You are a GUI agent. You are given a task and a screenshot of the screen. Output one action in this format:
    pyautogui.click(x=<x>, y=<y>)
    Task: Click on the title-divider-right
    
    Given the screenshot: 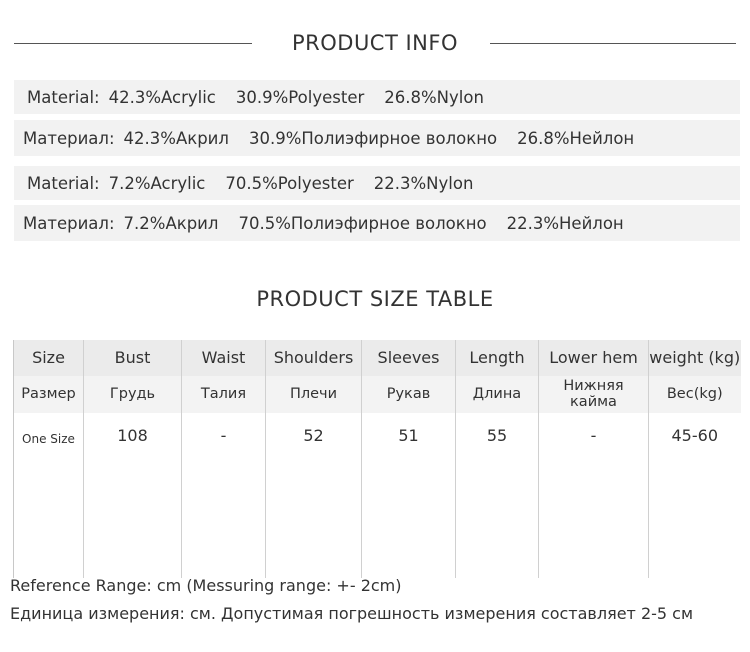 What is the action you would take?
    pyautogui.click(x=613, y=43)
    